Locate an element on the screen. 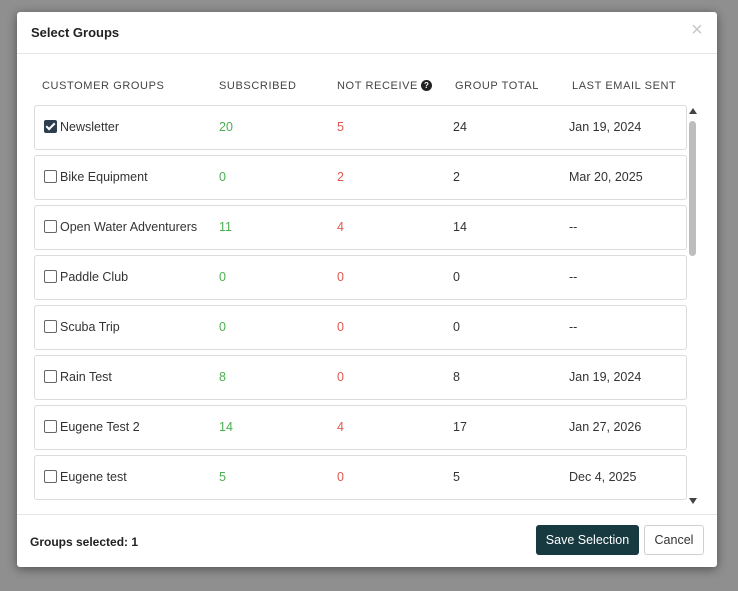 This screenshot has width=738, height=591. group-name: Paddle Club is located at coordinates (94, 277).